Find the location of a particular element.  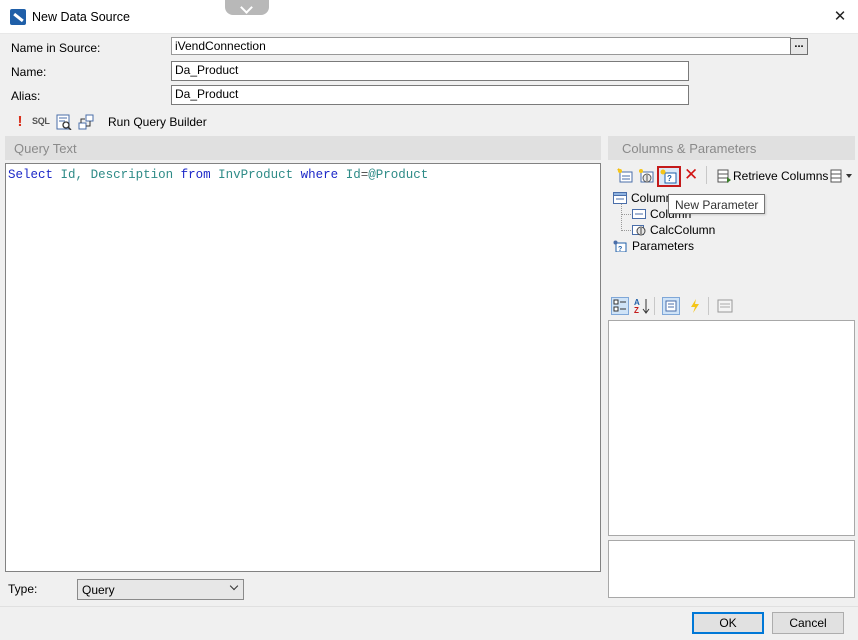

query-toolbar: ! SQL Run Query Builder is located at coordinates (429, 122).